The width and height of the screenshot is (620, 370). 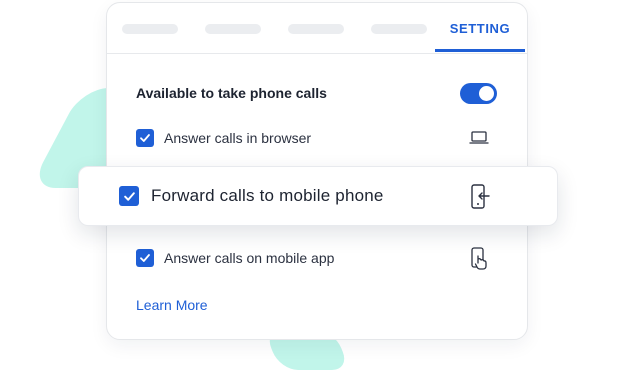 I want to click on forward-calls-card: Forward calls to mobile phone, so click(x=318, y=196).